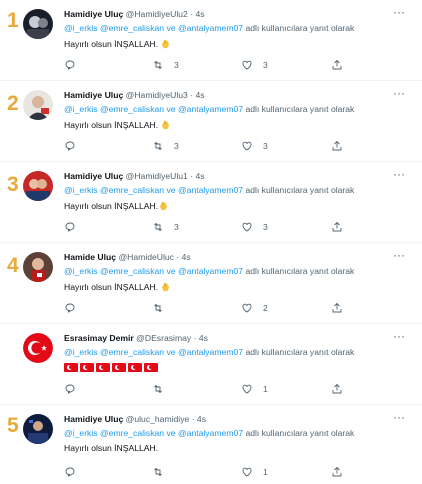  Describe the element at coordinates (265, 389) in the screenshot. I see `like-count: 1` at that location.